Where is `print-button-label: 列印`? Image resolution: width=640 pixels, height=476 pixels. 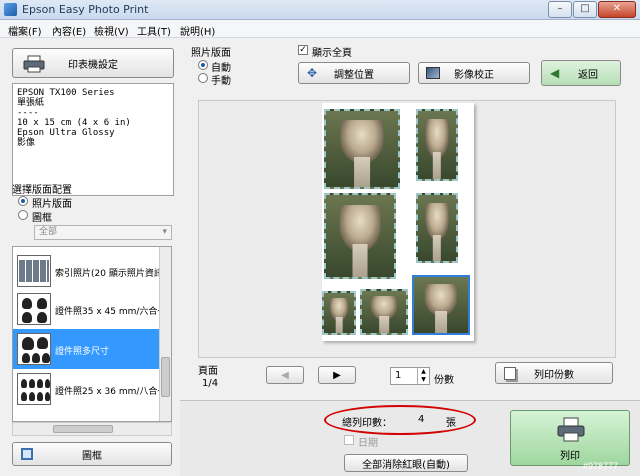
print-button-label: 列印 is located at coordinates (570, 456).